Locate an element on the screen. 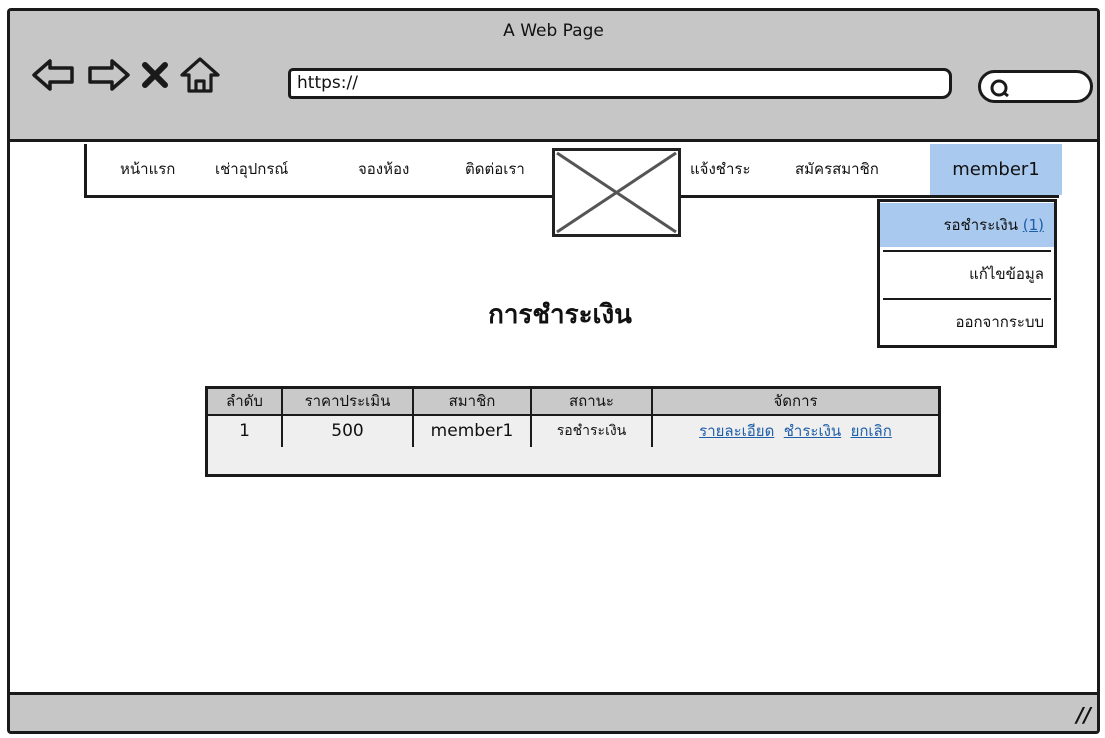  logout-label: ออกจากระบบ is located at coordinates (999, 322).